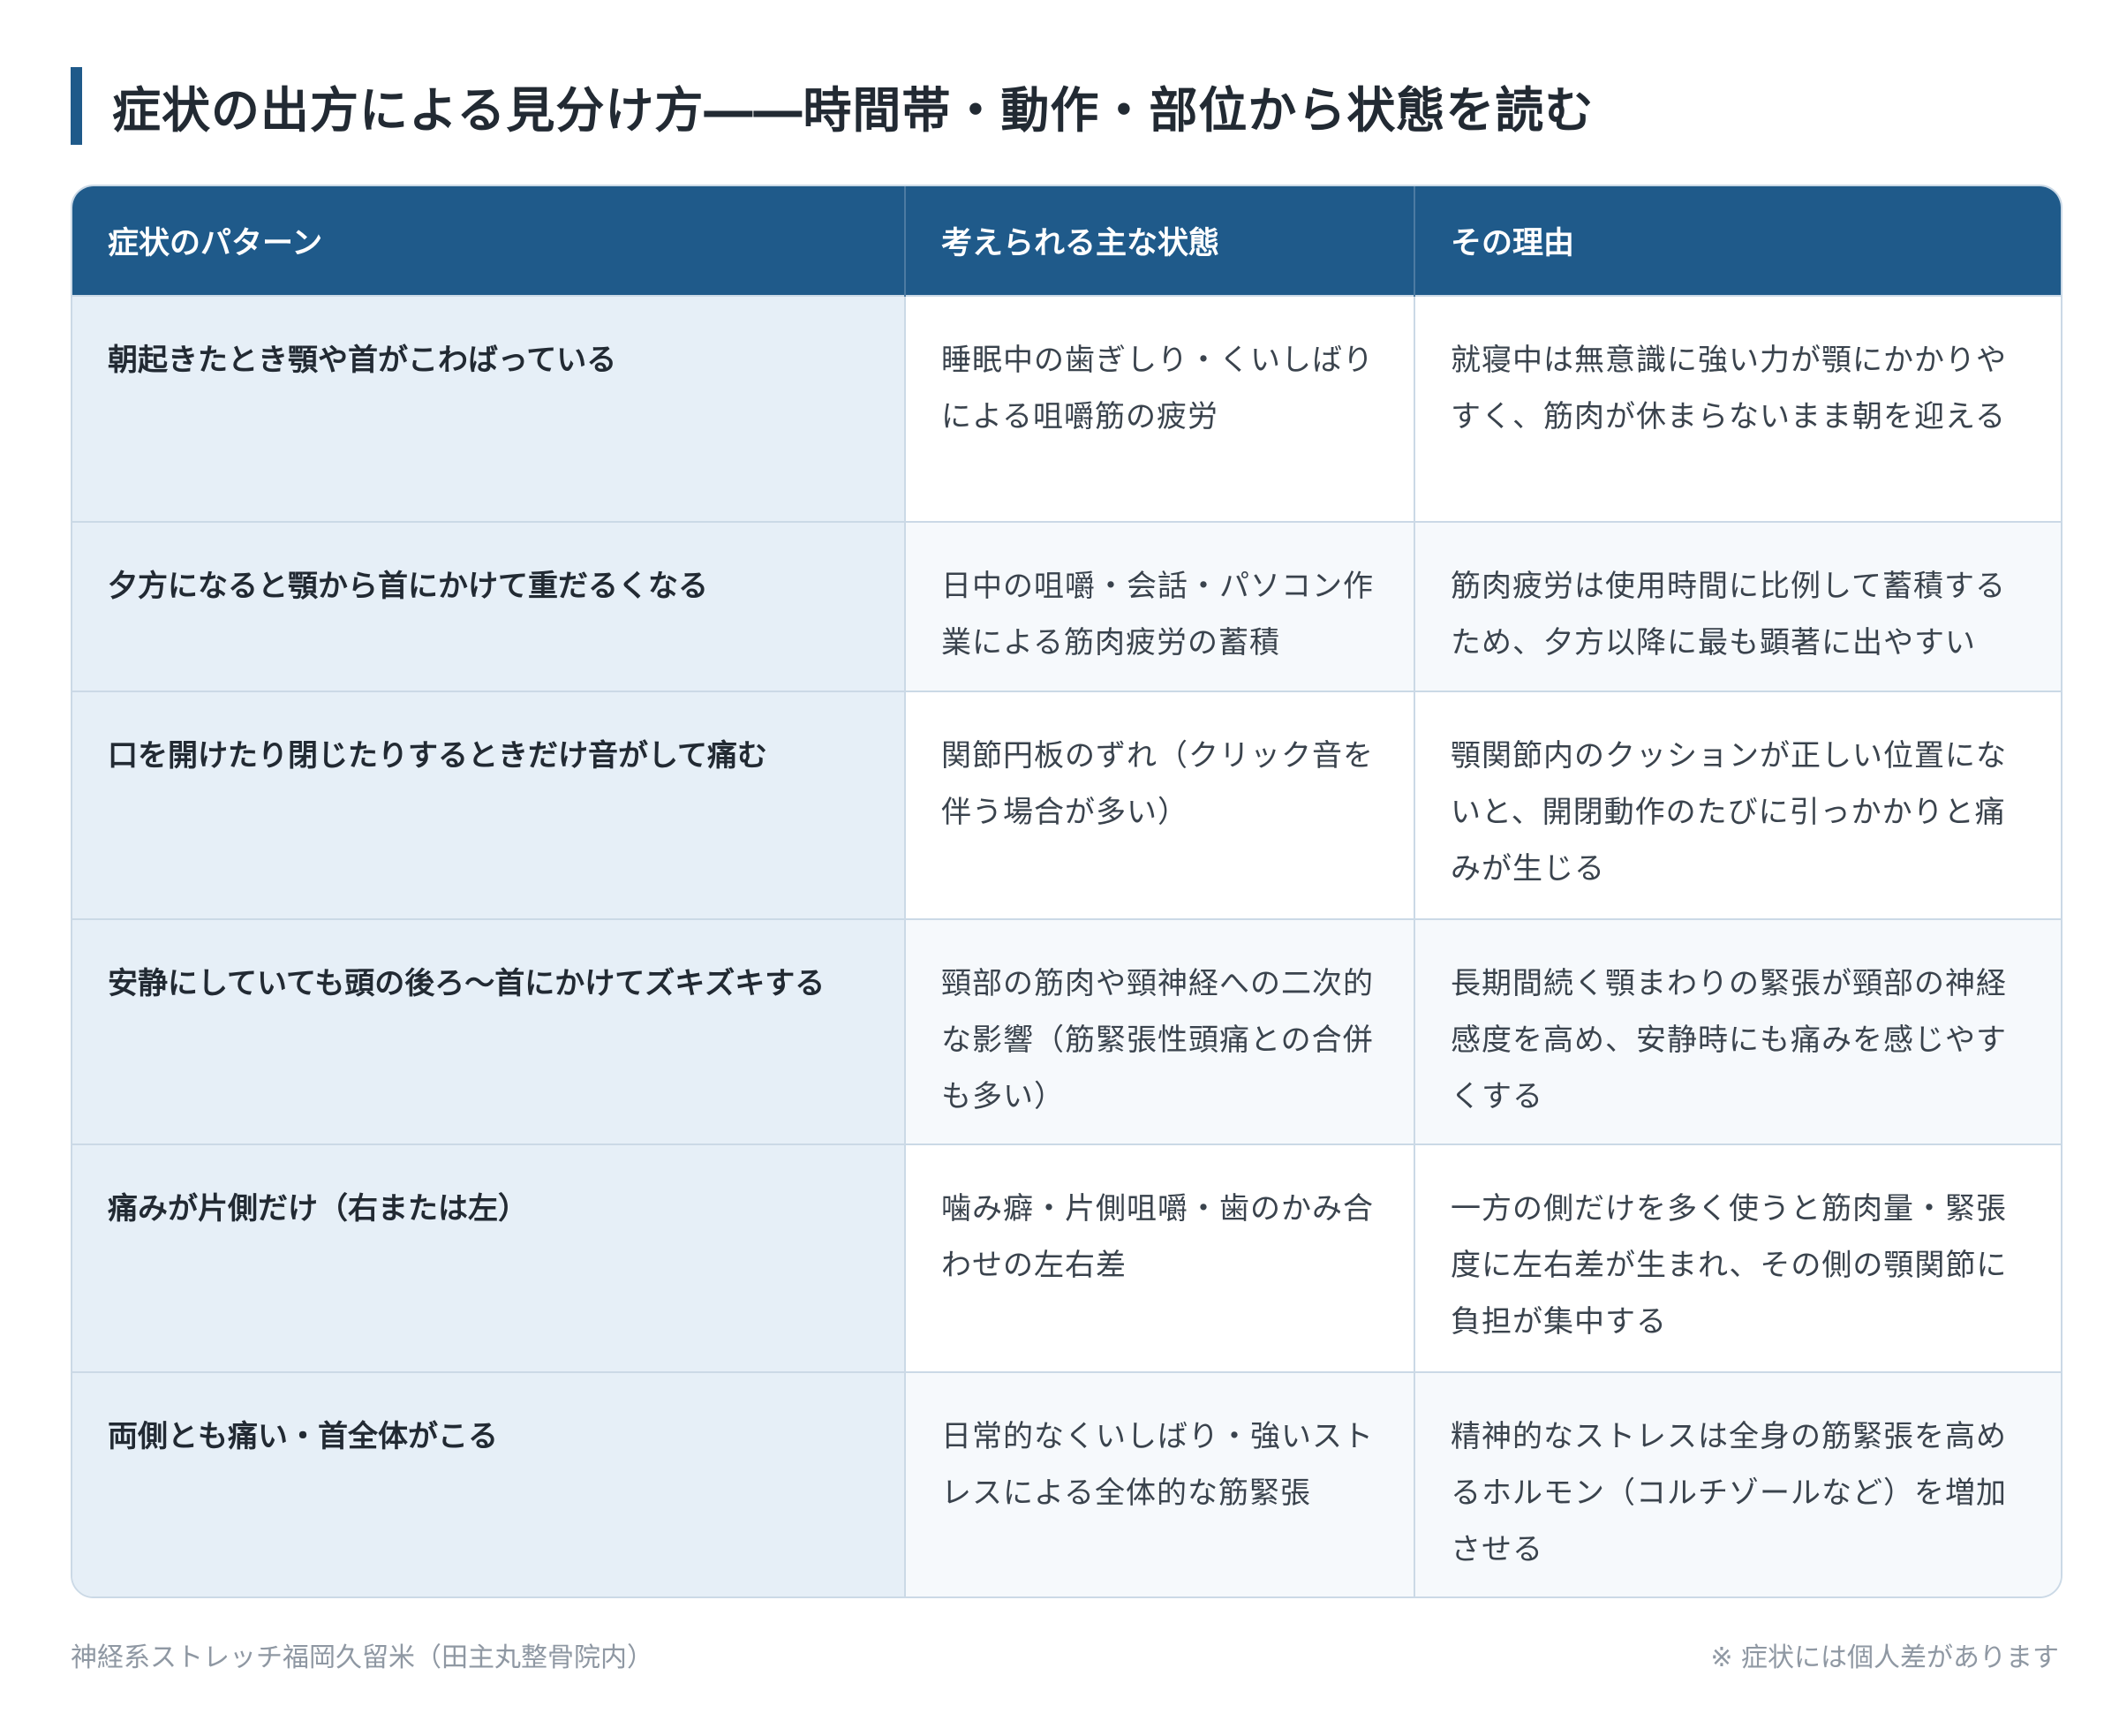 This screenshot has height=1736, width=2119. Describe the element at coordinates (488, 606) in the screenshot. I see `cell-pattern: 夕方になると顎から首にかけて重だるくなる` at that location.